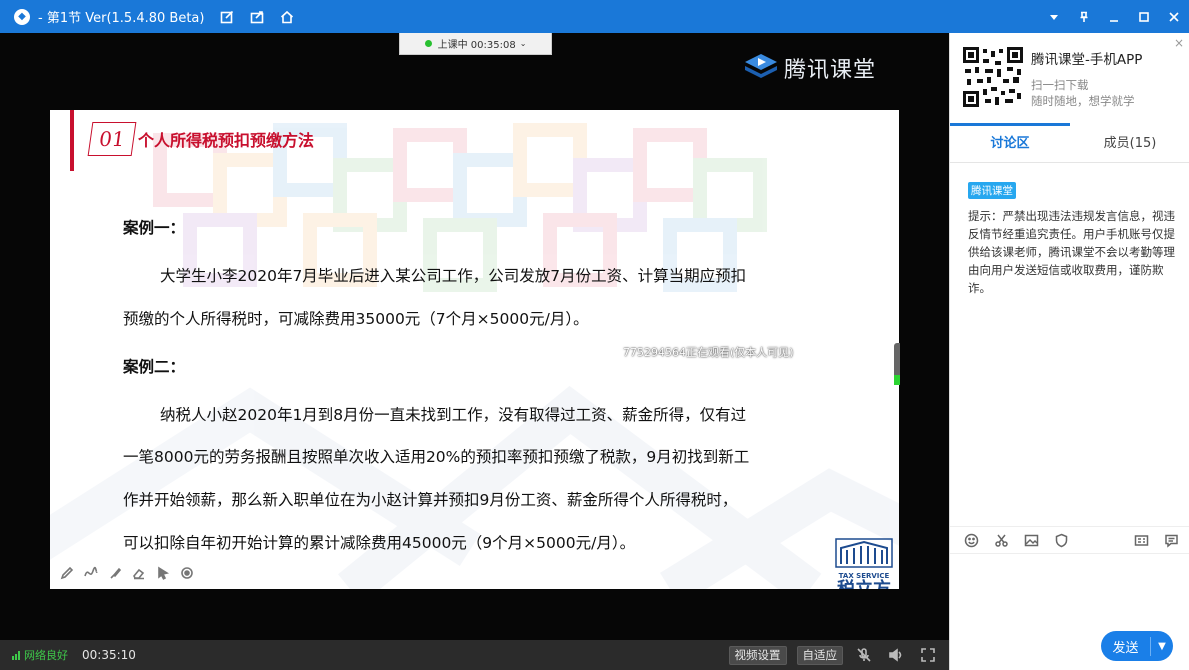 The width and height of the screenshot is (1189, 670). Describe the element at coordinates (594, 16) in the screenshot. I see `title-bar: ◆ - 第1节 Ver(1.5.4.80 Beta)` at that location.